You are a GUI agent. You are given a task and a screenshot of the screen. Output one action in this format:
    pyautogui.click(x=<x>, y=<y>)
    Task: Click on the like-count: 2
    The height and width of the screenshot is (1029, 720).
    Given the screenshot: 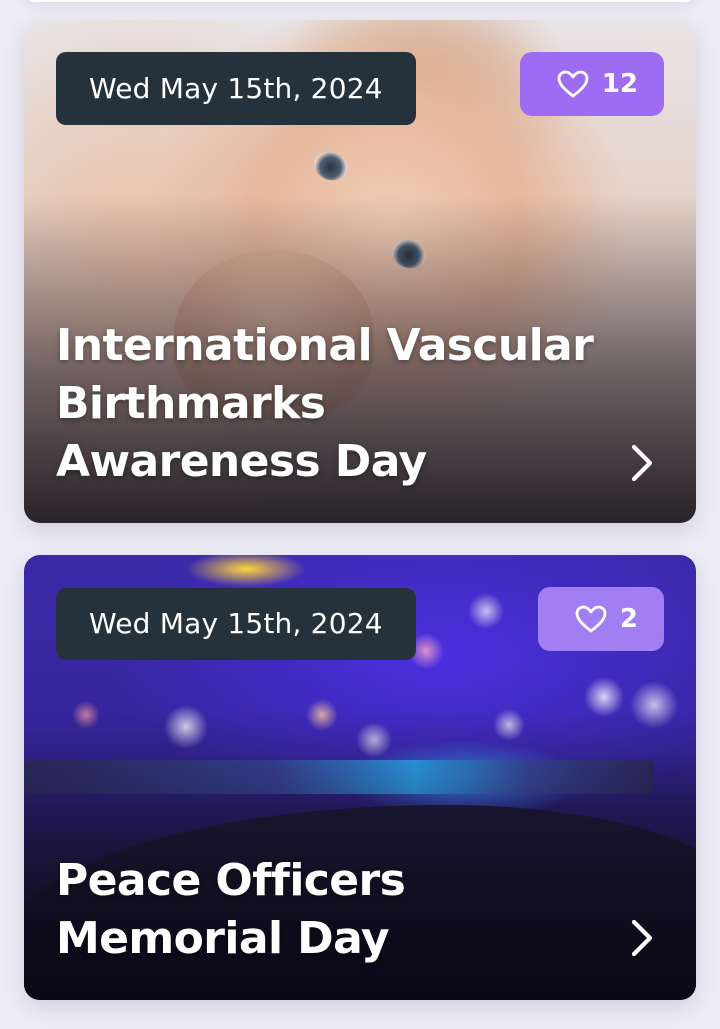 What is the action you would take?
    pyautogui.click(x=628, y=619)
    